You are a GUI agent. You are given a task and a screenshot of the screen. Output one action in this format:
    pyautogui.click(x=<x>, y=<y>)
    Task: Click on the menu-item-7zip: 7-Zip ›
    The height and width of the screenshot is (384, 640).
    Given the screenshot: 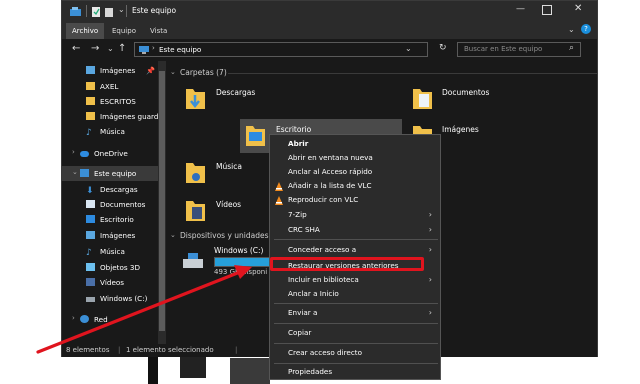 What is the action you would take?
    pyautogui.click(x=355, y=215)
    